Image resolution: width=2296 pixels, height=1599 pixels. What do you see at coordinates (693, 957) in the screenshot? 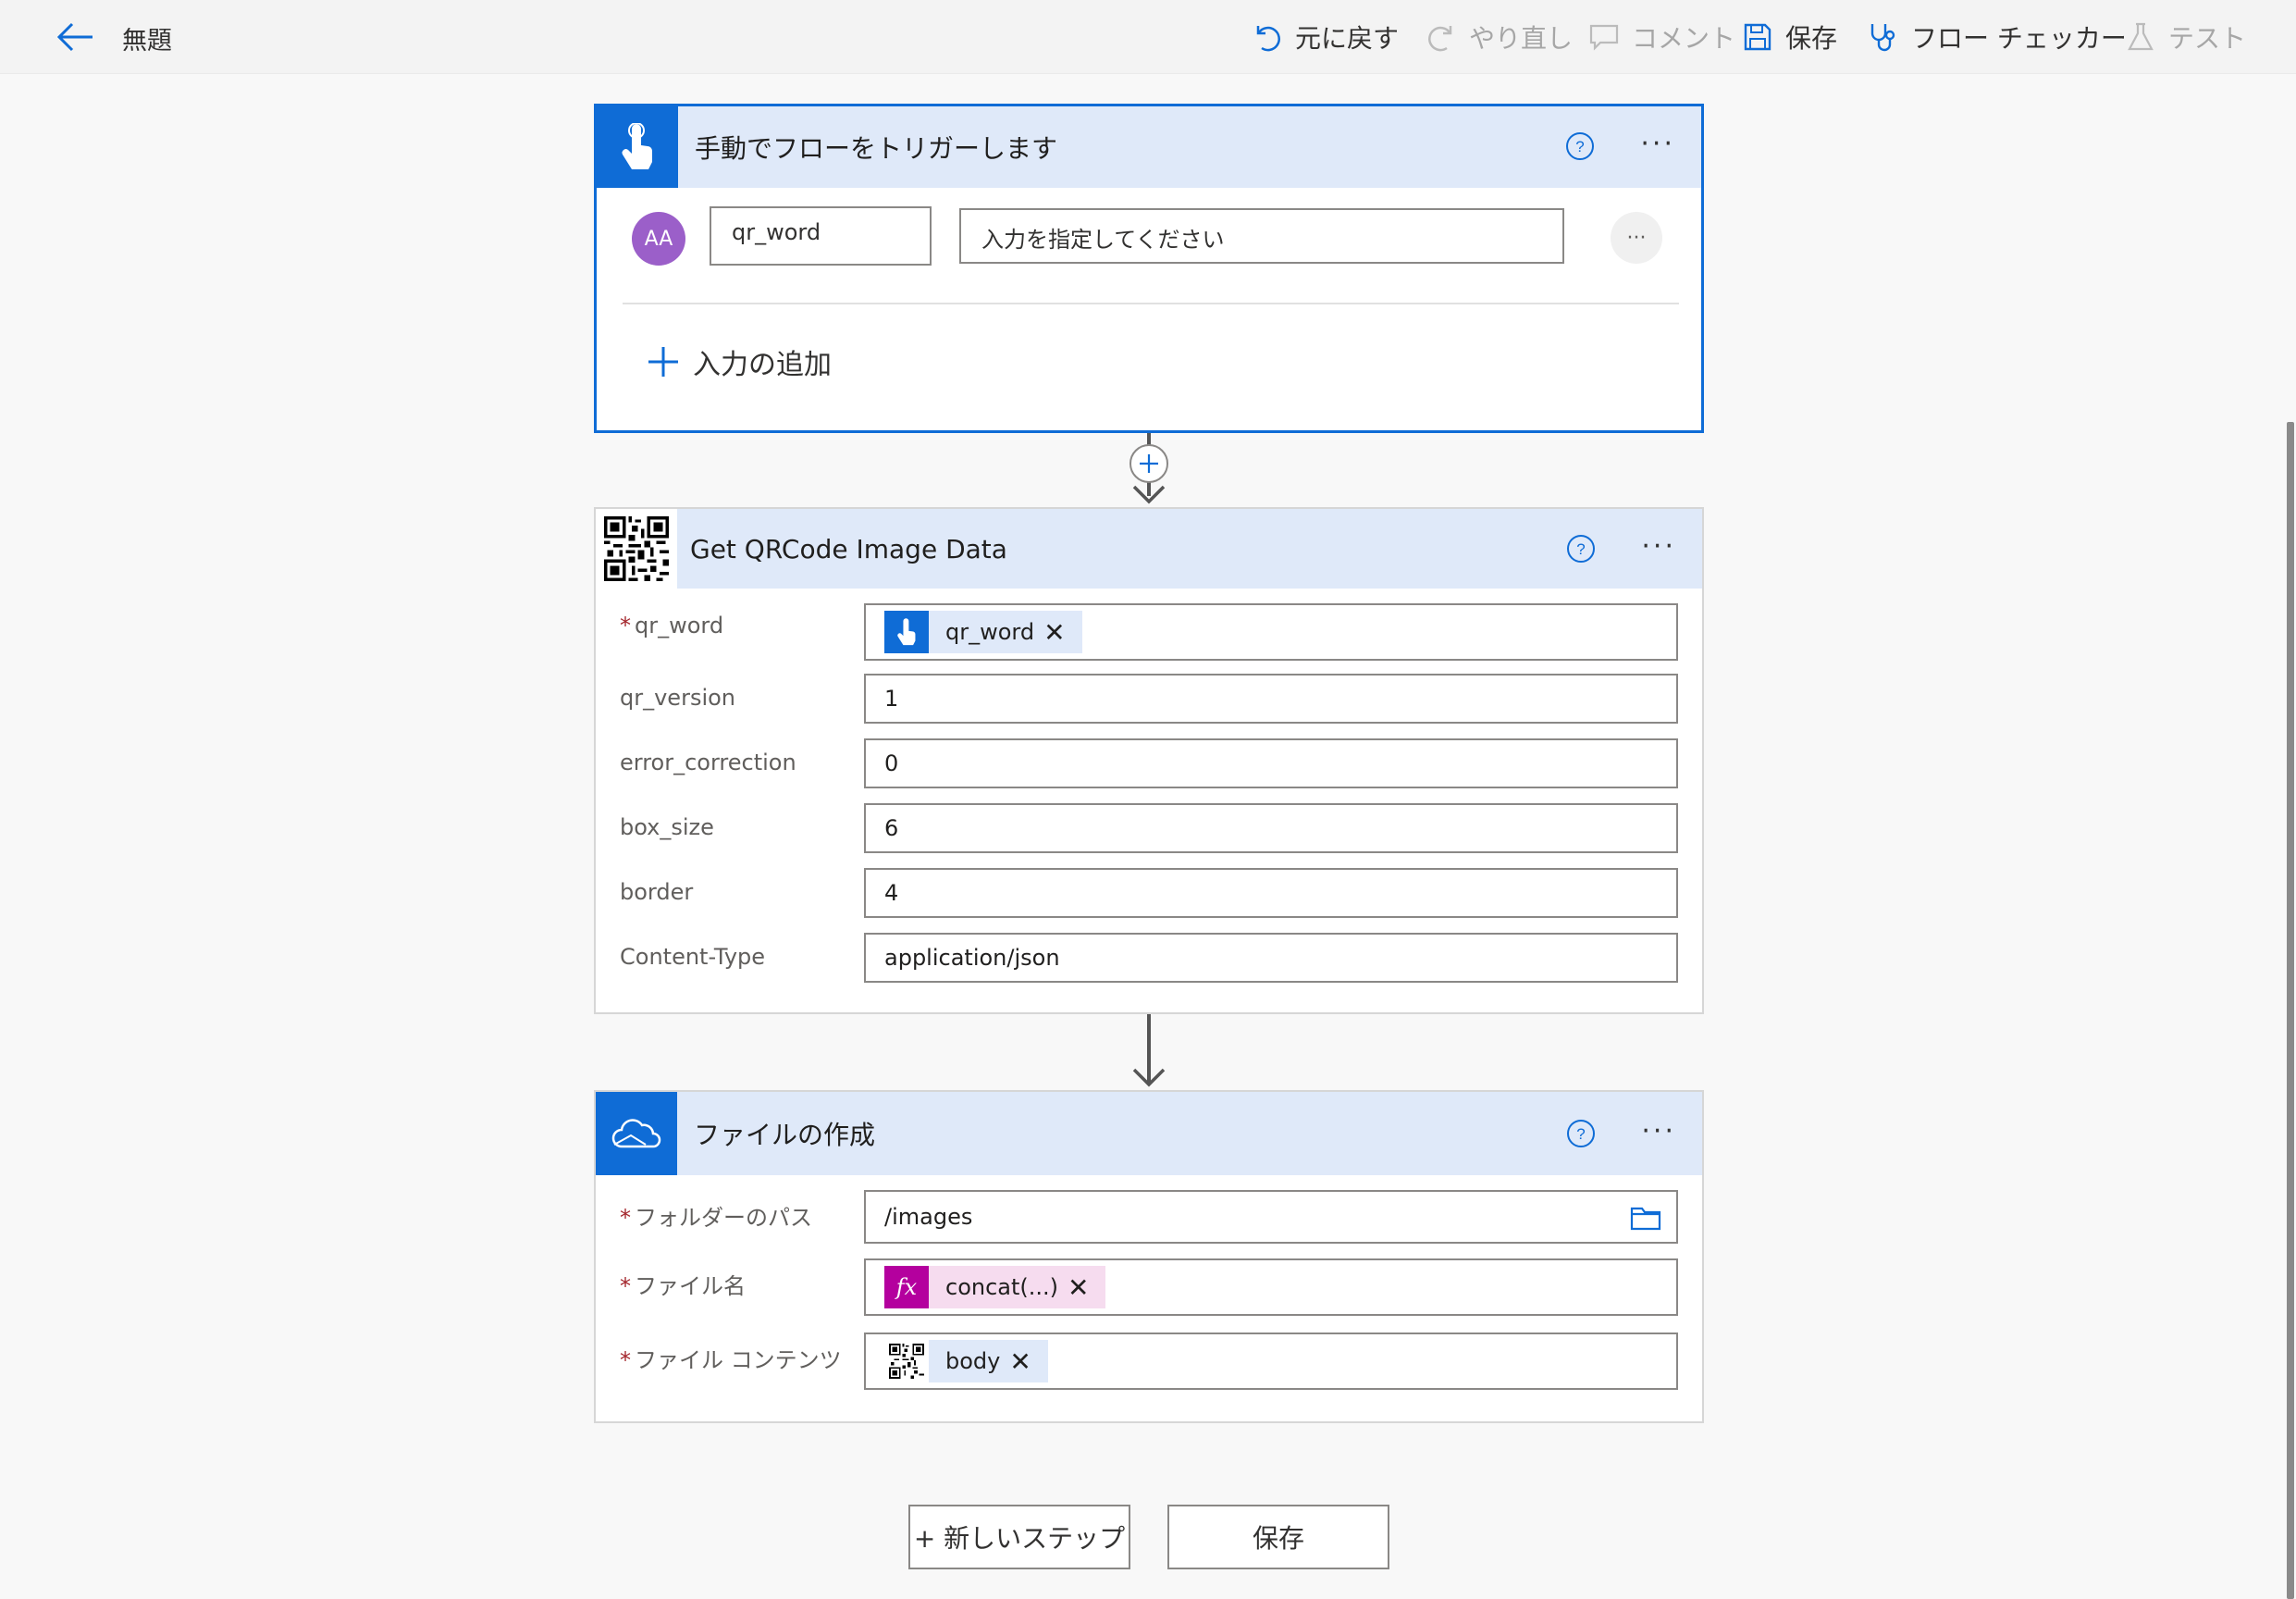
I see `field-label-content-type: Content-Type` at bounding box center [693, 957].